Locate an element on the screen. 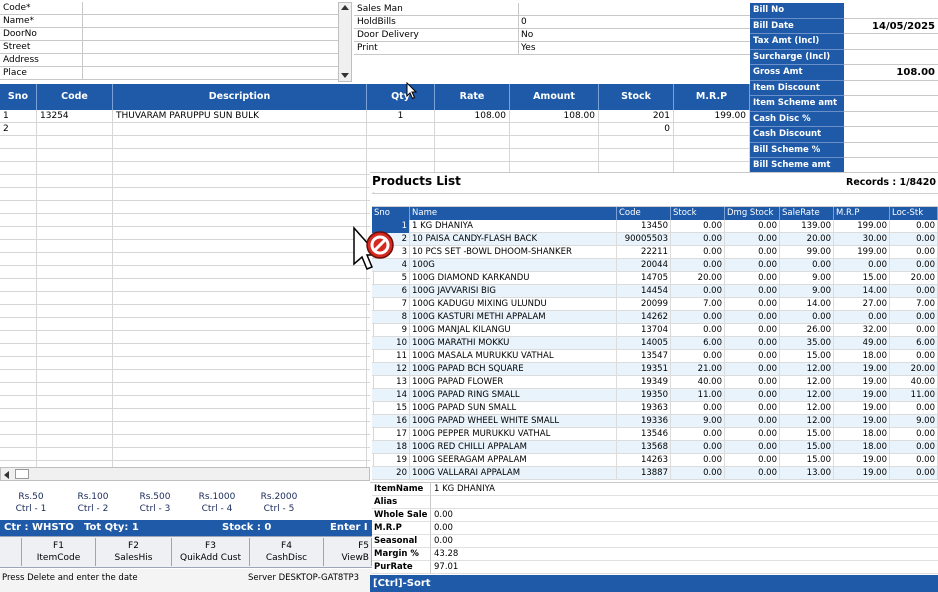 This screenshot has height=592, width=938. cash-disc-pct-value is located at coordinates (891, 119).